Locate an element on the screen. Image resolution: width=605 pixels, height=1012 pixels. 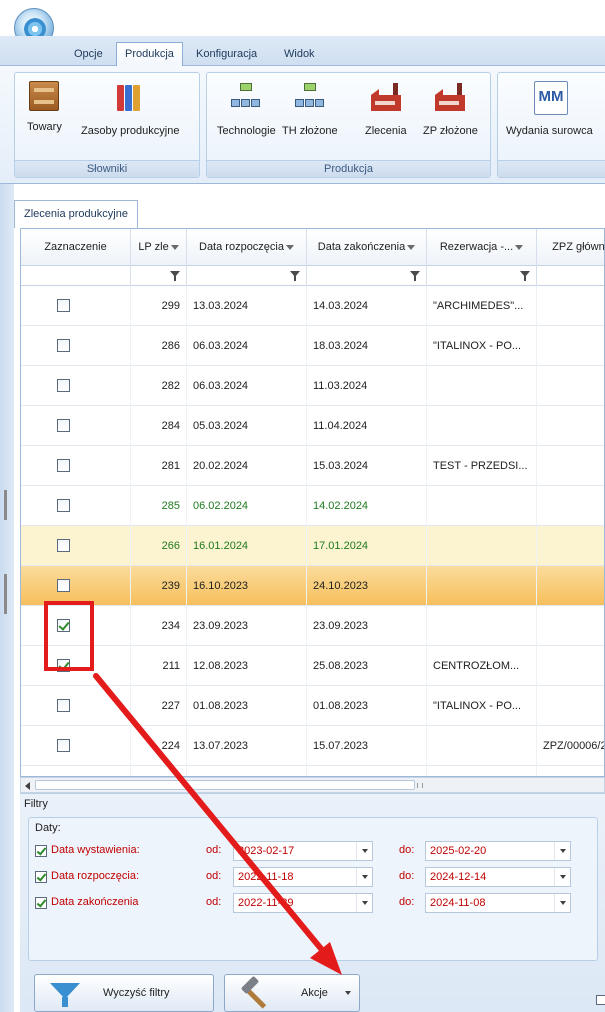
annotation-arrow is located at coordinates (217, 824).